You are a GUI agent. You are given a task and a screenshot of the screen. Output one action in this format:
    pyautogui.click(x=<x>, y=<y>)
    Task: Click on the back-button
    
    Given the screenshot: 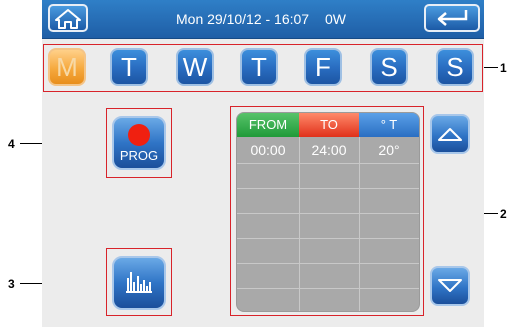 What is the action you would take?
    pyautogui.click(x=452, y=18)
    